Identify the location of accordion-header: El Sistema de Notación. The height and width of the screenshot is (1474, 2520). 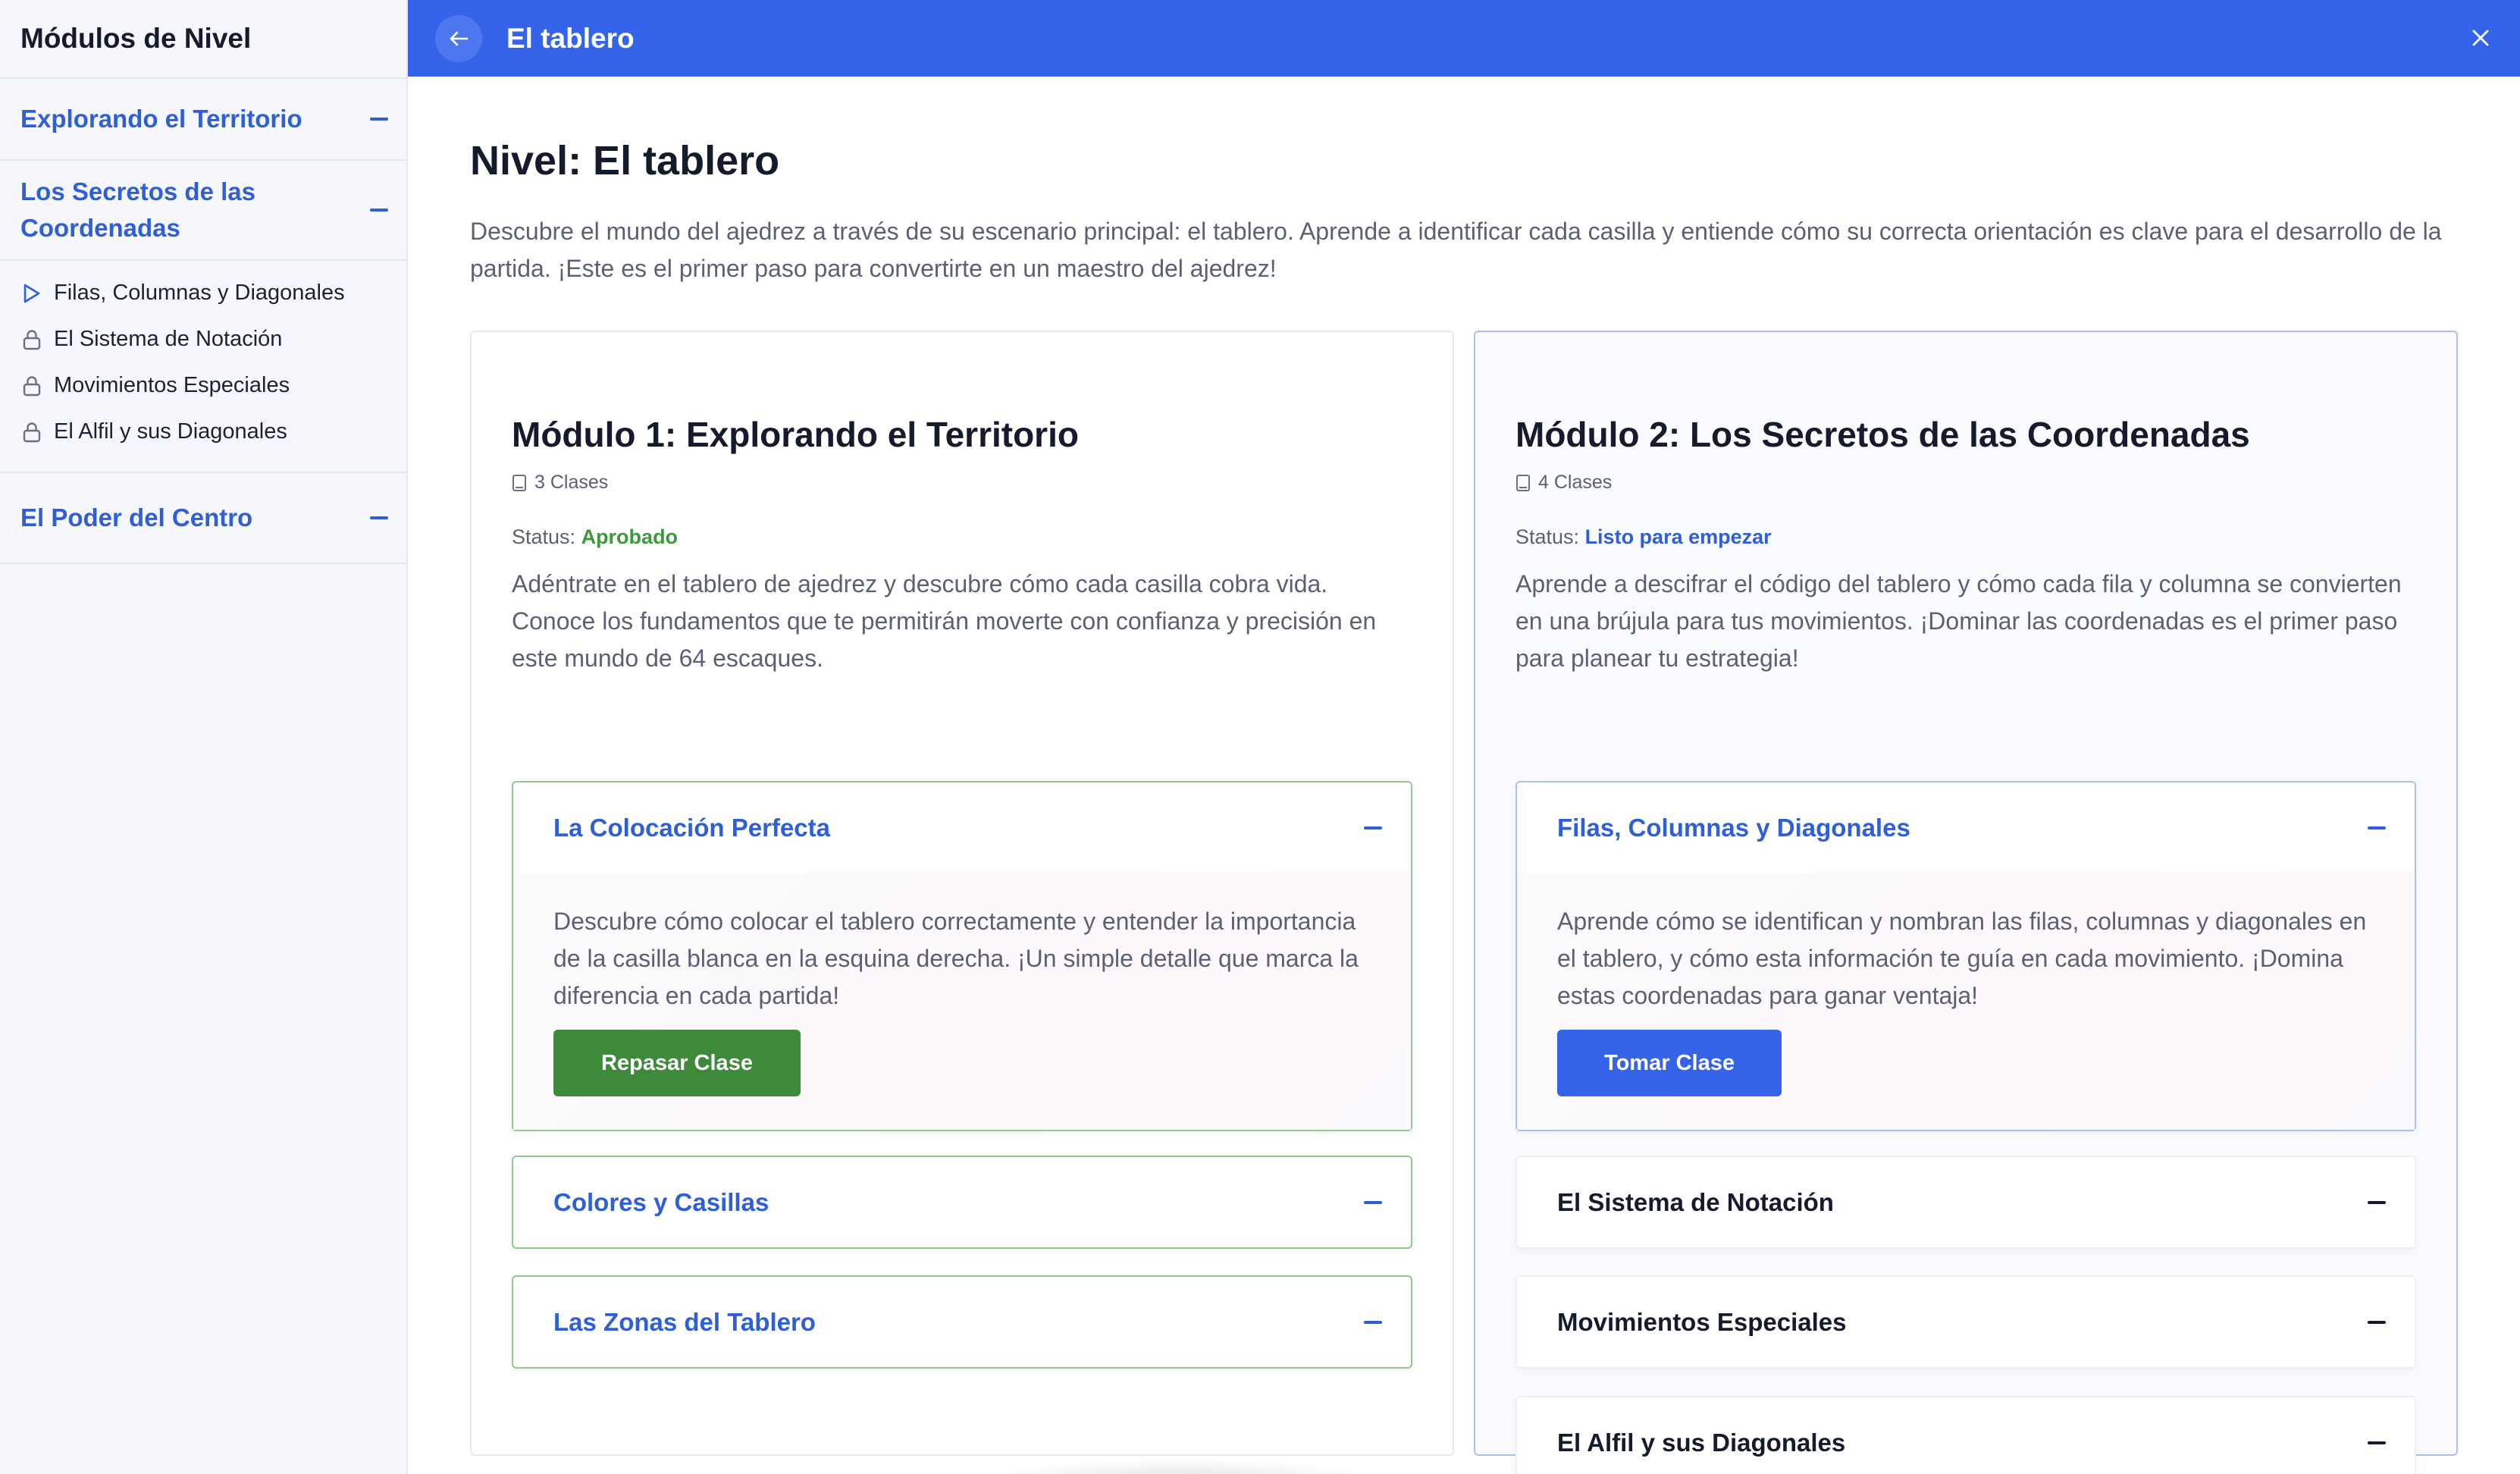
(1966, 1202).